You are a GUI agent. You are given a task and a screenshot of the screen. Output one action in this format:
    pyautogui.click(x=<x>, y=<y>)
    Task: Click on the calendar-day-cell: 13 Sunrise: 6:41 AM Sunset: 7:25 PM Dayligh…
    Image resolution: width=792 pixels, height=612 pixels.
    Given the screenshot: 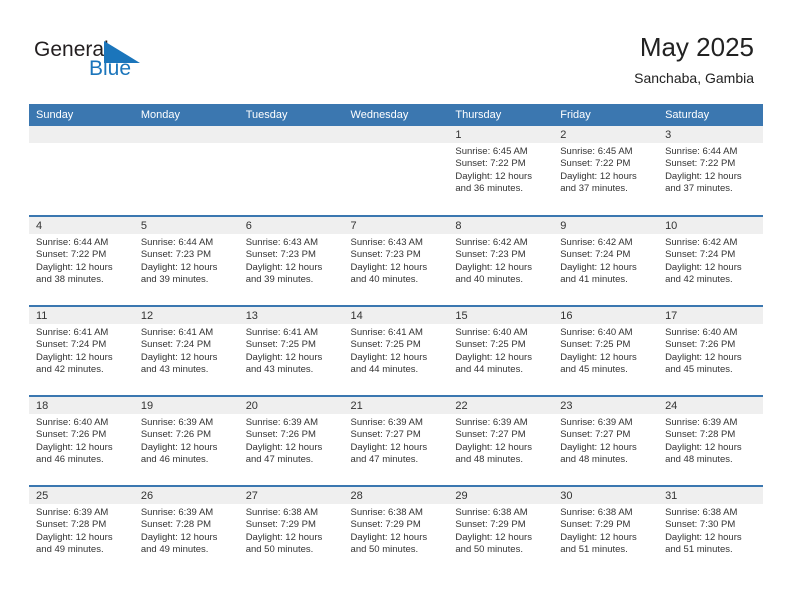 What is the action you would take?
    pyautogui.click(x=291, y=350)
    